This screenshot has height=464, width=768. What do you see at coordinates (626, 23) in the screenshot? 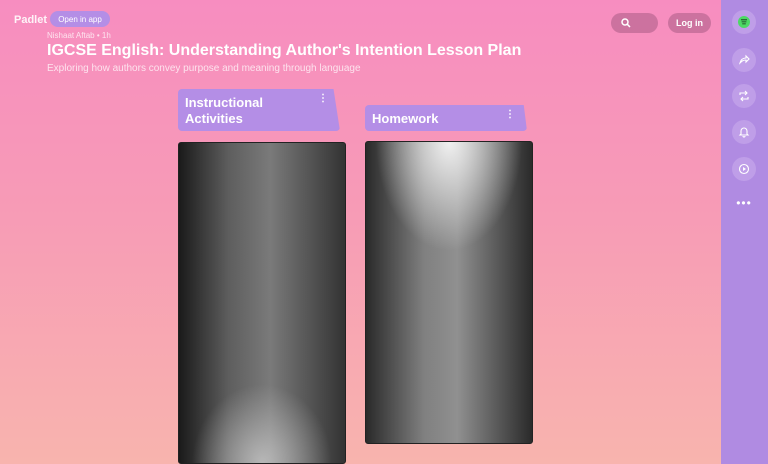
I see `search-icon` at bounding box center [626, 23].